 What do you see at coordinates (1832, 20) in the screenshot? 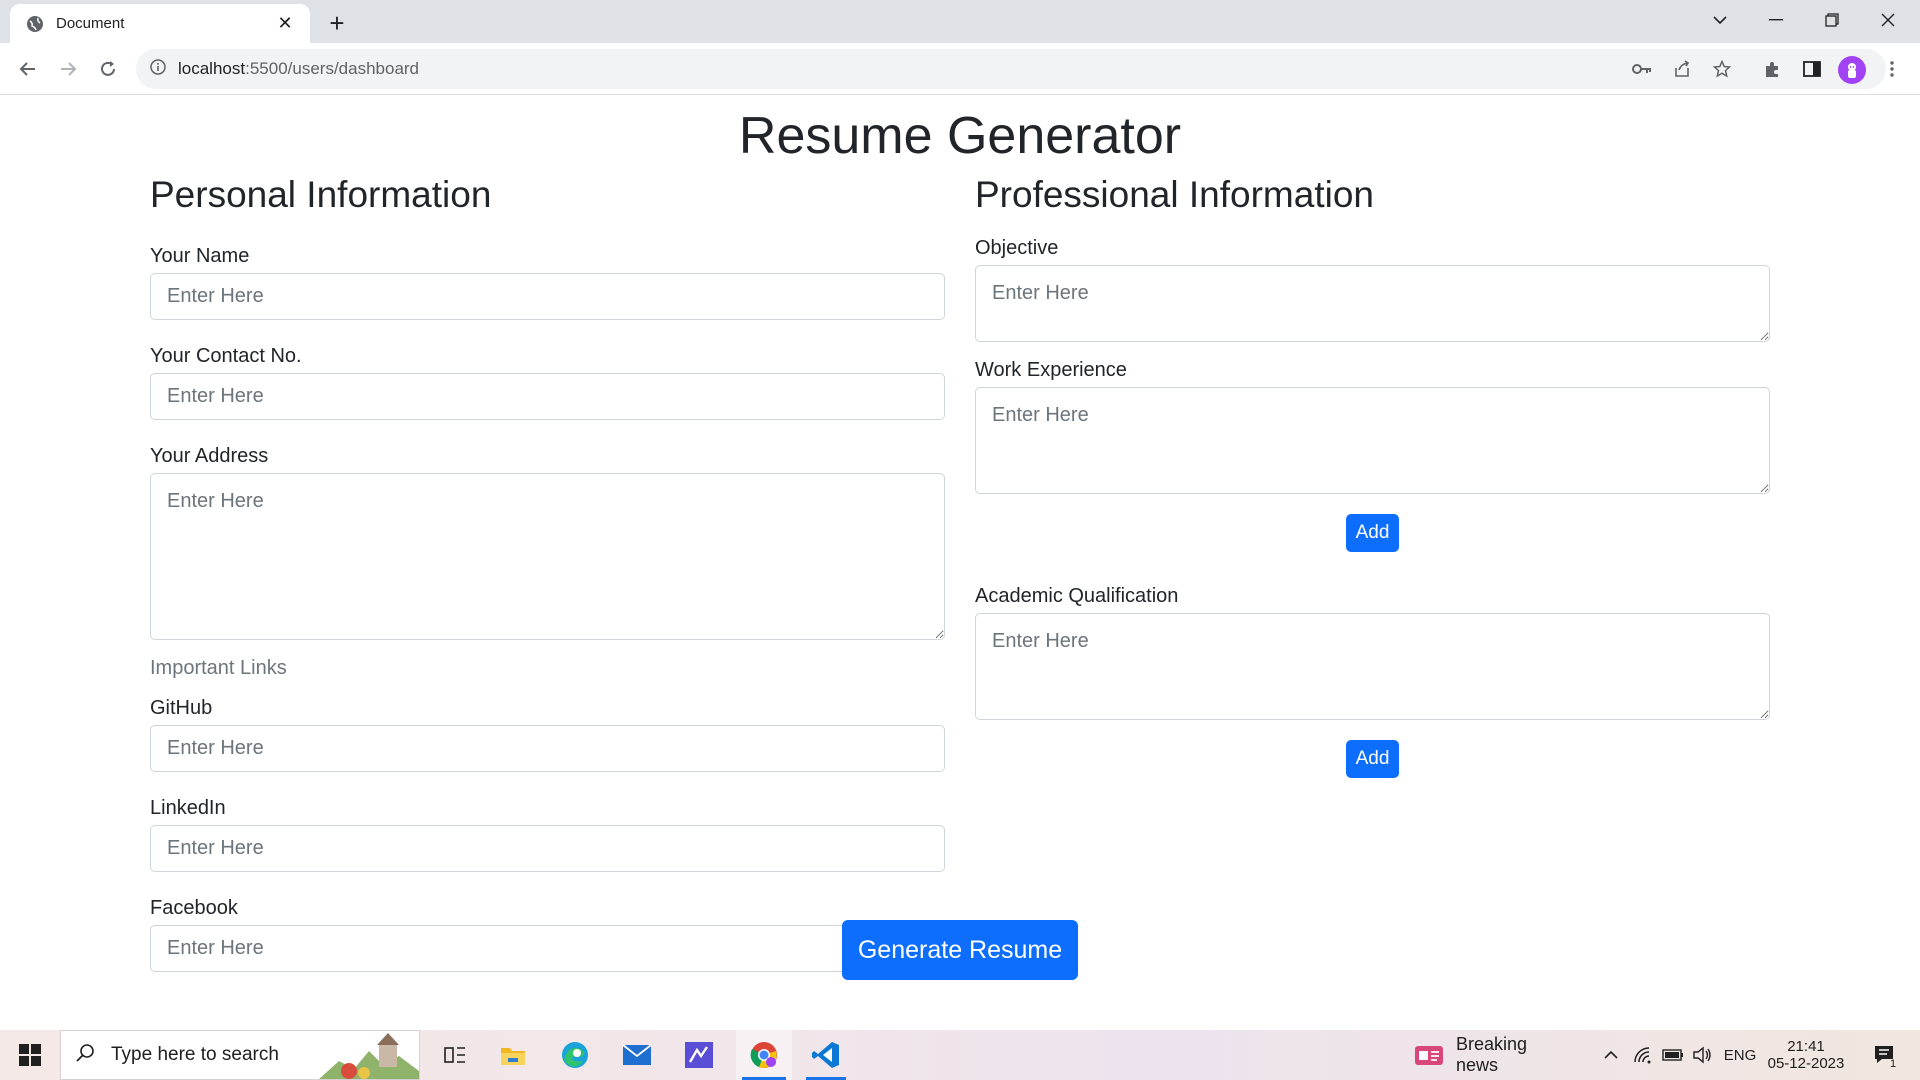
I see `restore-button` at bounding box center [1832, 20].